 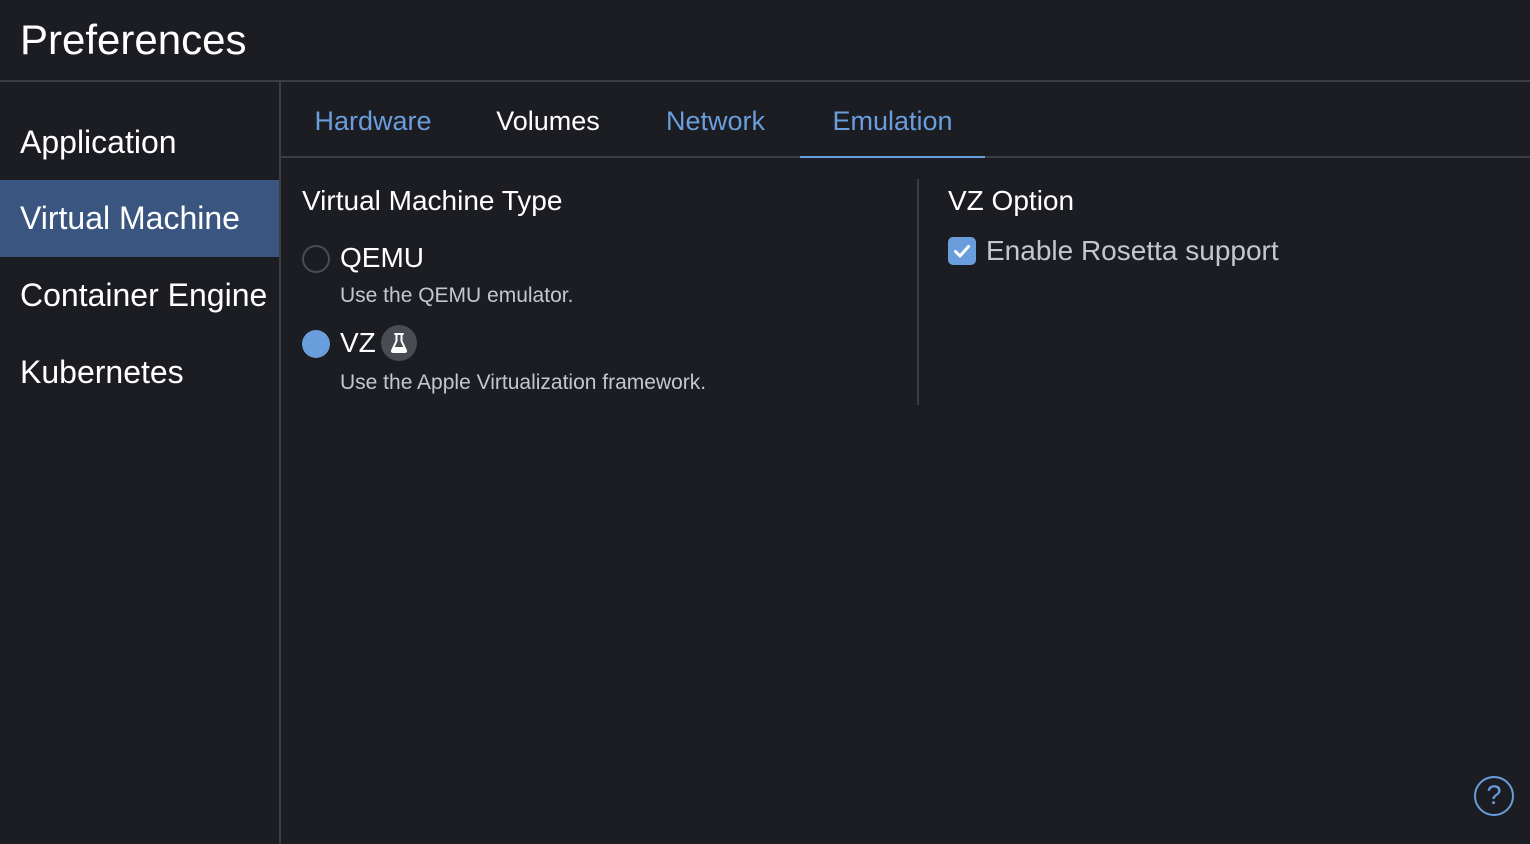 I want to click on rosetta-label: Enable Rosetta support, so click(x=1132, y=251).